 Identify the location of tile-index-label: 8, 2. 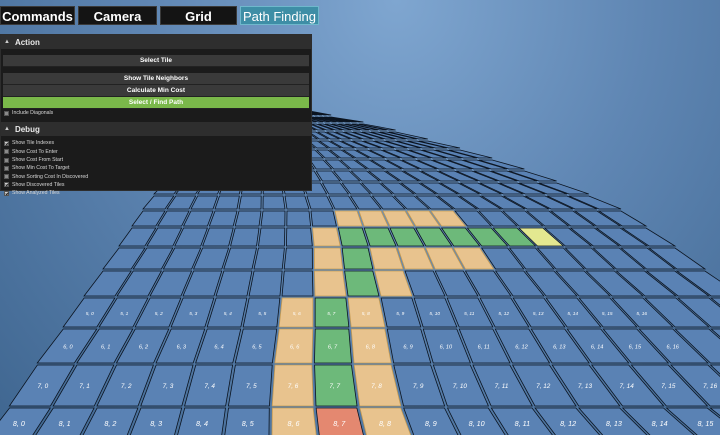
(110, 423).